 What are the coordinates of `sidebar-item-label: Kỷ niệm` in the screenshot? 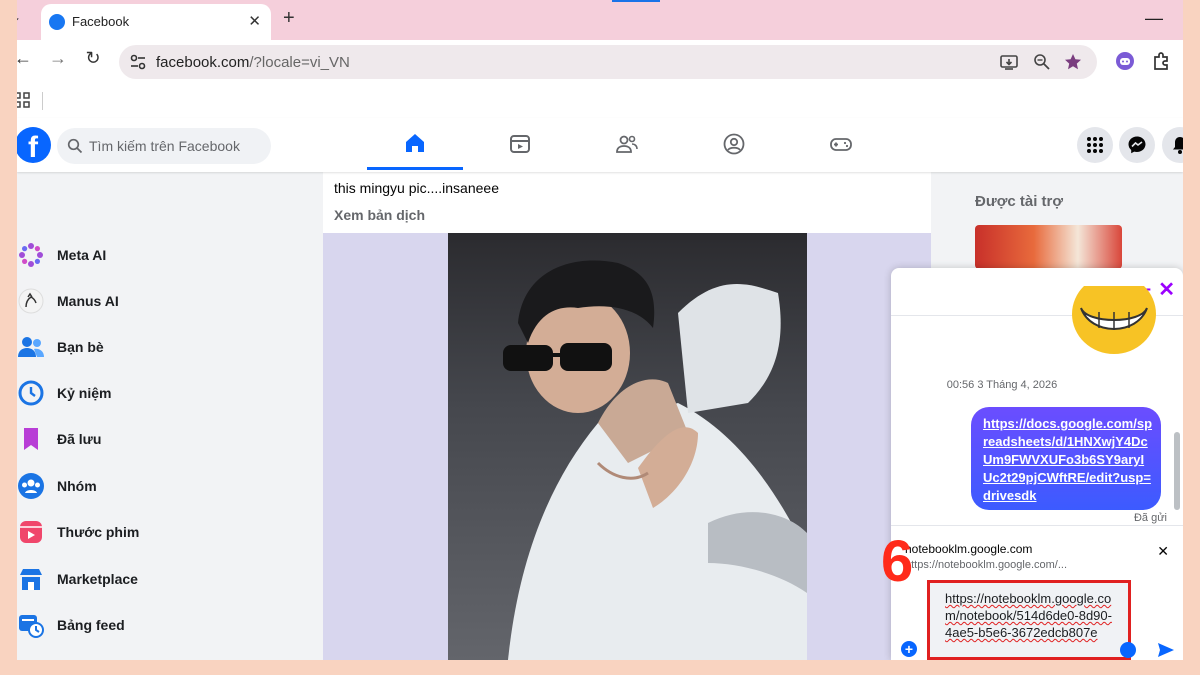 It's located at (84, 393).